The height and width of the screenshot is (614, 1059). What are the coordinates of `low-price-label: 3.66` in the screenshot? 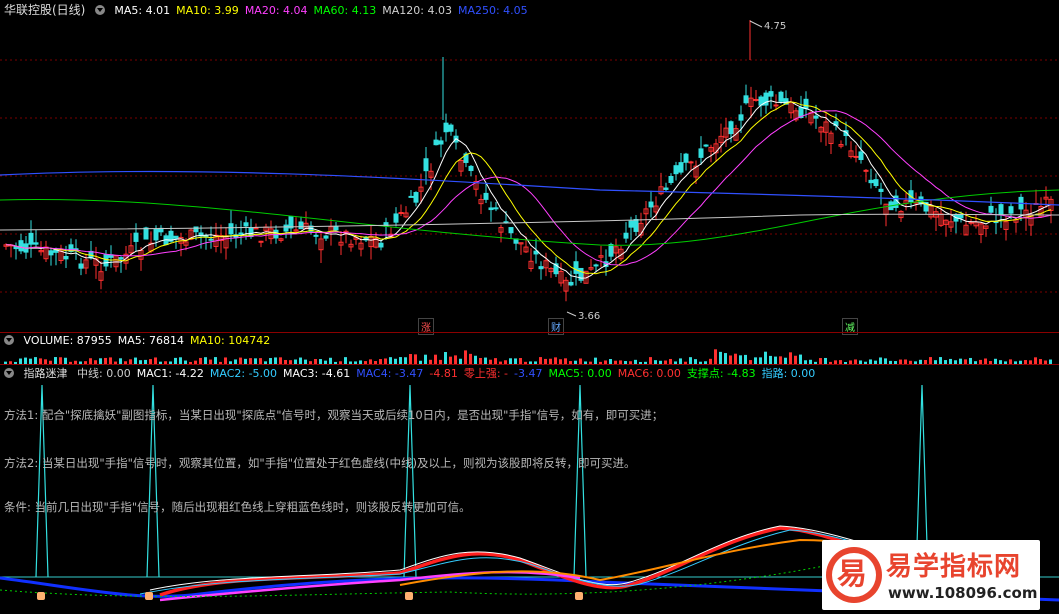 It's located at (589, 316).